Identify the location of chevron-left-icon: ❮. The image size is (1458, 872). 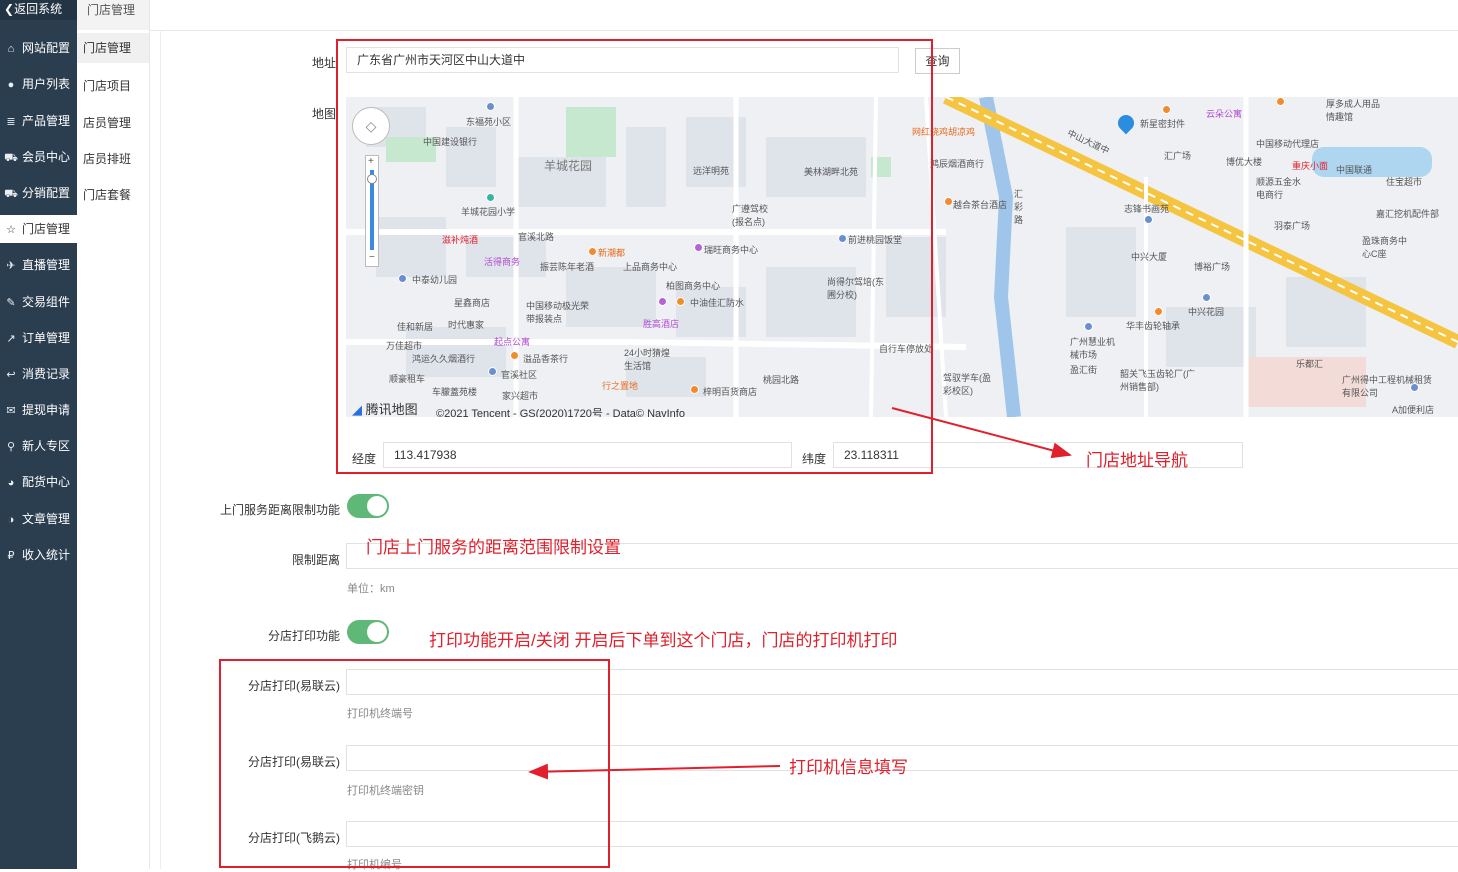
(9, 9).